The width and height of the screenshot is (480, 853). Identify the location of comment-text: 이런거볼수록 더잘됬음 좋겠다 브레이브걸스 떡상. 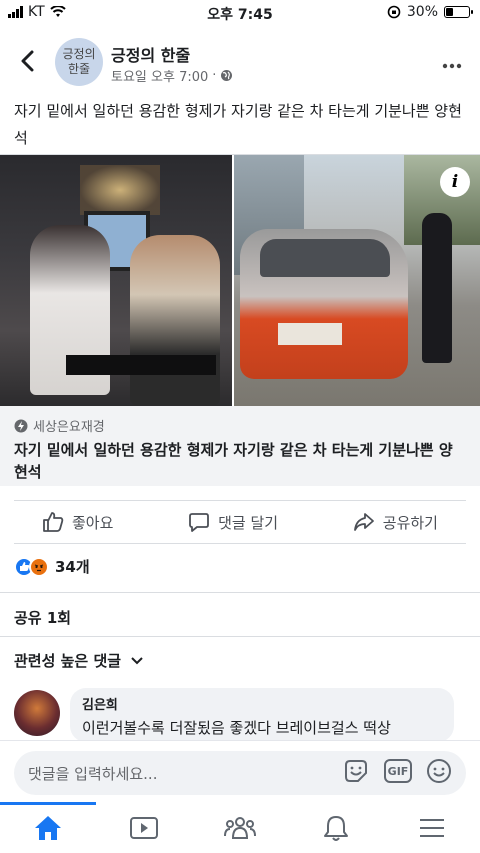
(236, 728).